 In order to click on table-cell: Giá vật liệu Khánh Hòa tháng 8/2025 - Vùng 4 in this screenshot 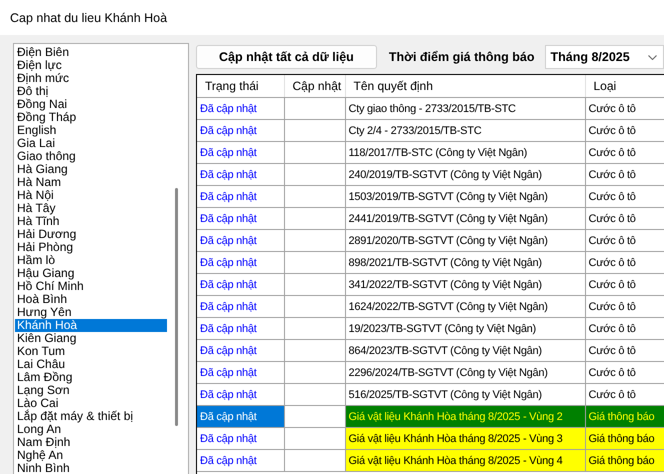, I will do `click(465, 461)`.